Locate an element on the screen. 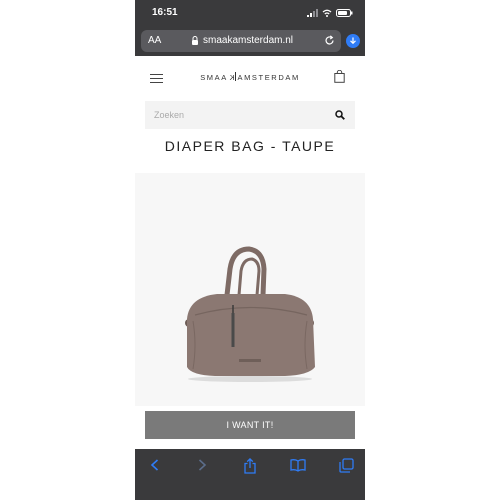 Image resolution: width=500 pixels, height=500 pixels. address-bar: AA smaakamsterdam.nl is located at coordinates (250, 41).